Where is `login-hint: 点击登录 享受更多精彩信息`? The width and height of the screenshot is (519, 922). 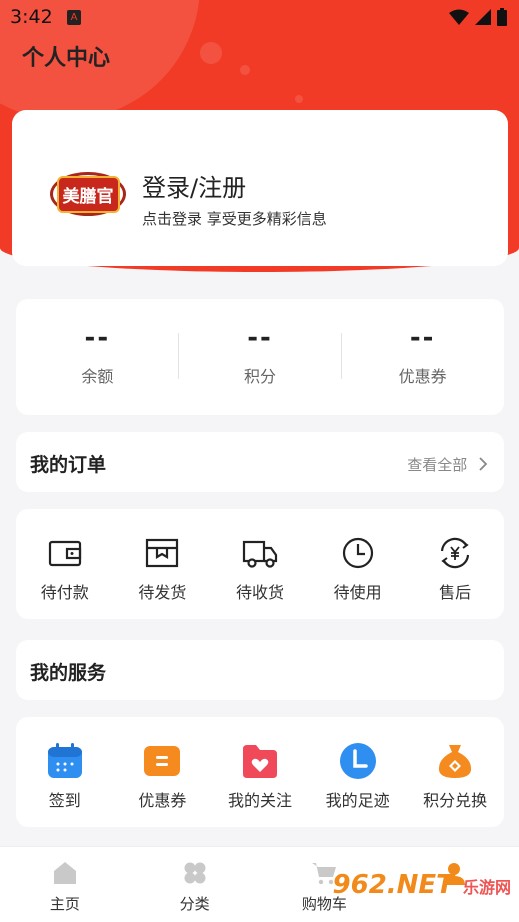
login-hint: 点击登录 享受更多精彩信息 is located at coordinates (234, 219).